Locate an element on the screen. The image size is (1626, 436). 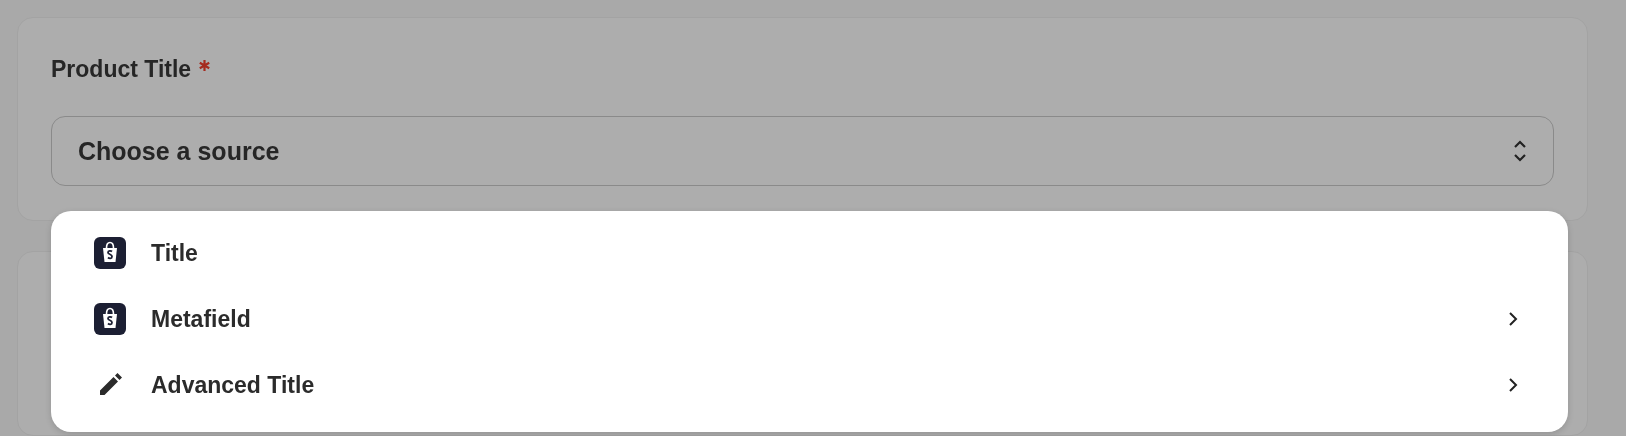
menu-item: Metafield is located at coordinates (809, 319).